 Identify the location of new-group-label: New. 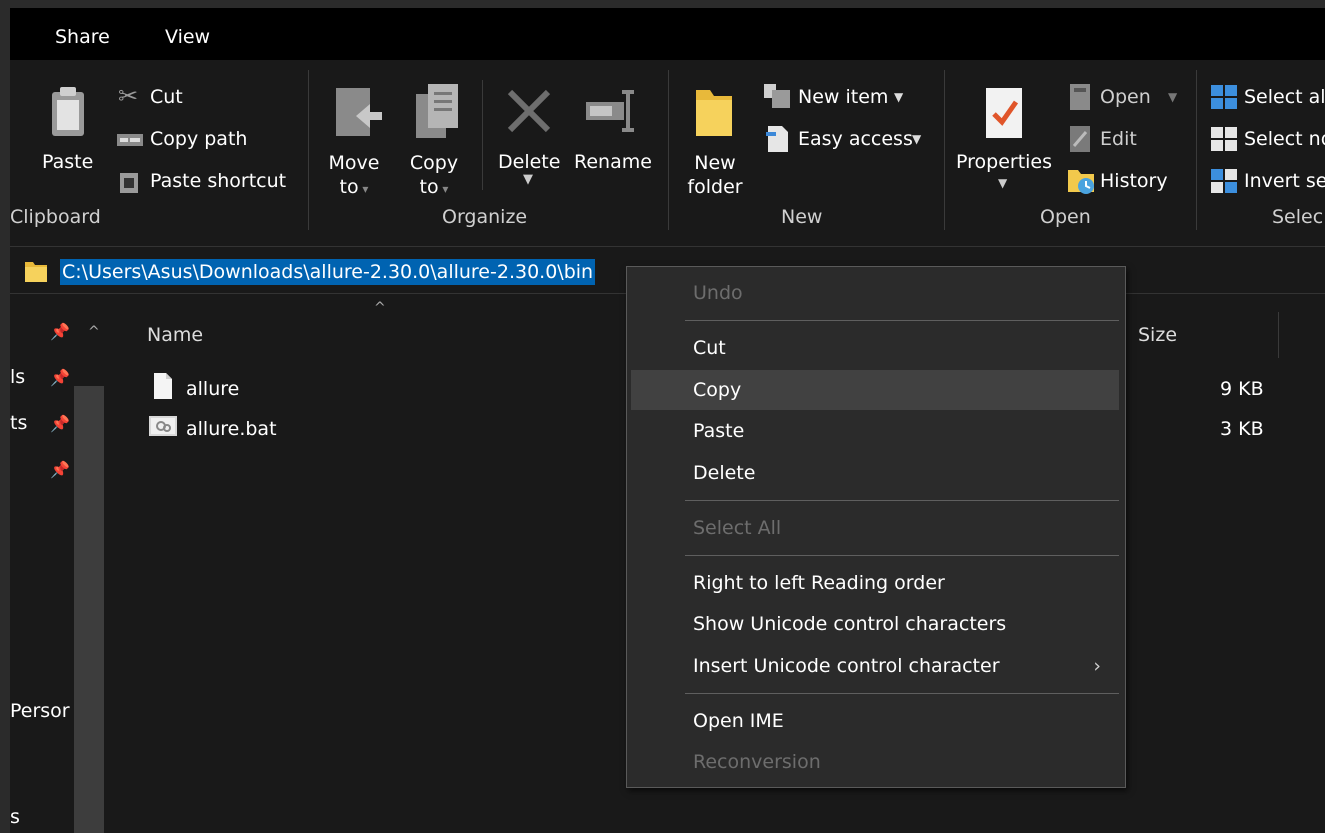
(802, 217).